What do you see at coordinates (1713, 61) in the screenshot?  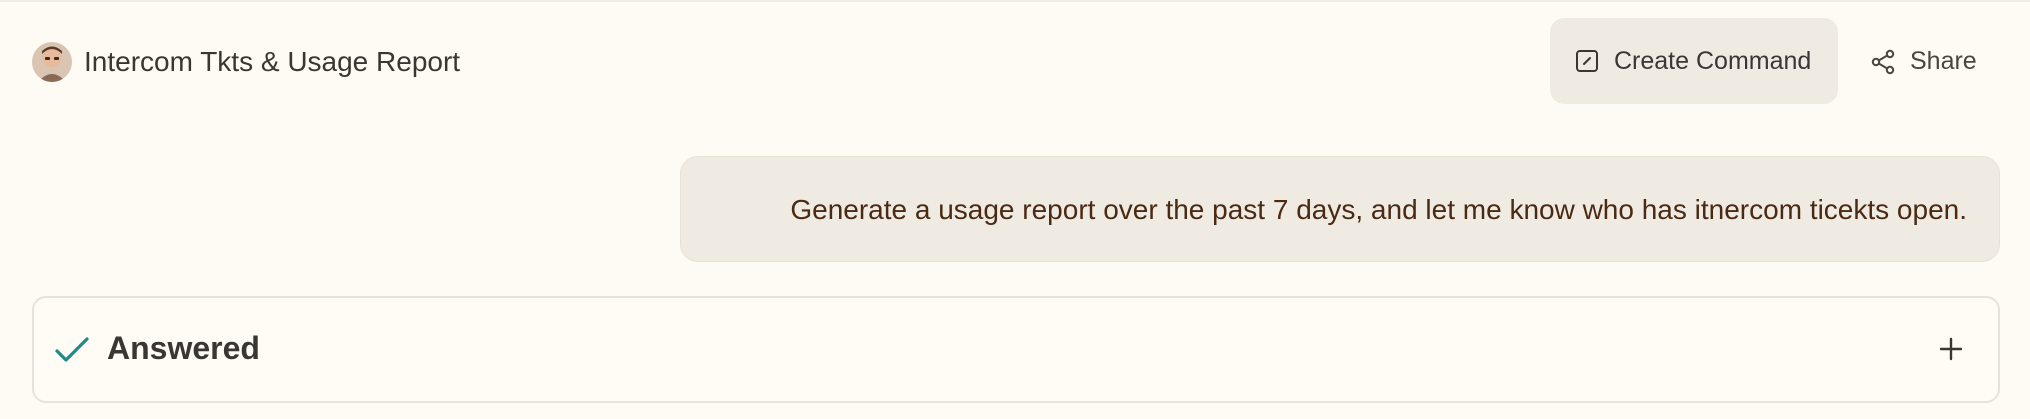 I see `create-command-label: Create Command` at bounding box center [1713, 61].